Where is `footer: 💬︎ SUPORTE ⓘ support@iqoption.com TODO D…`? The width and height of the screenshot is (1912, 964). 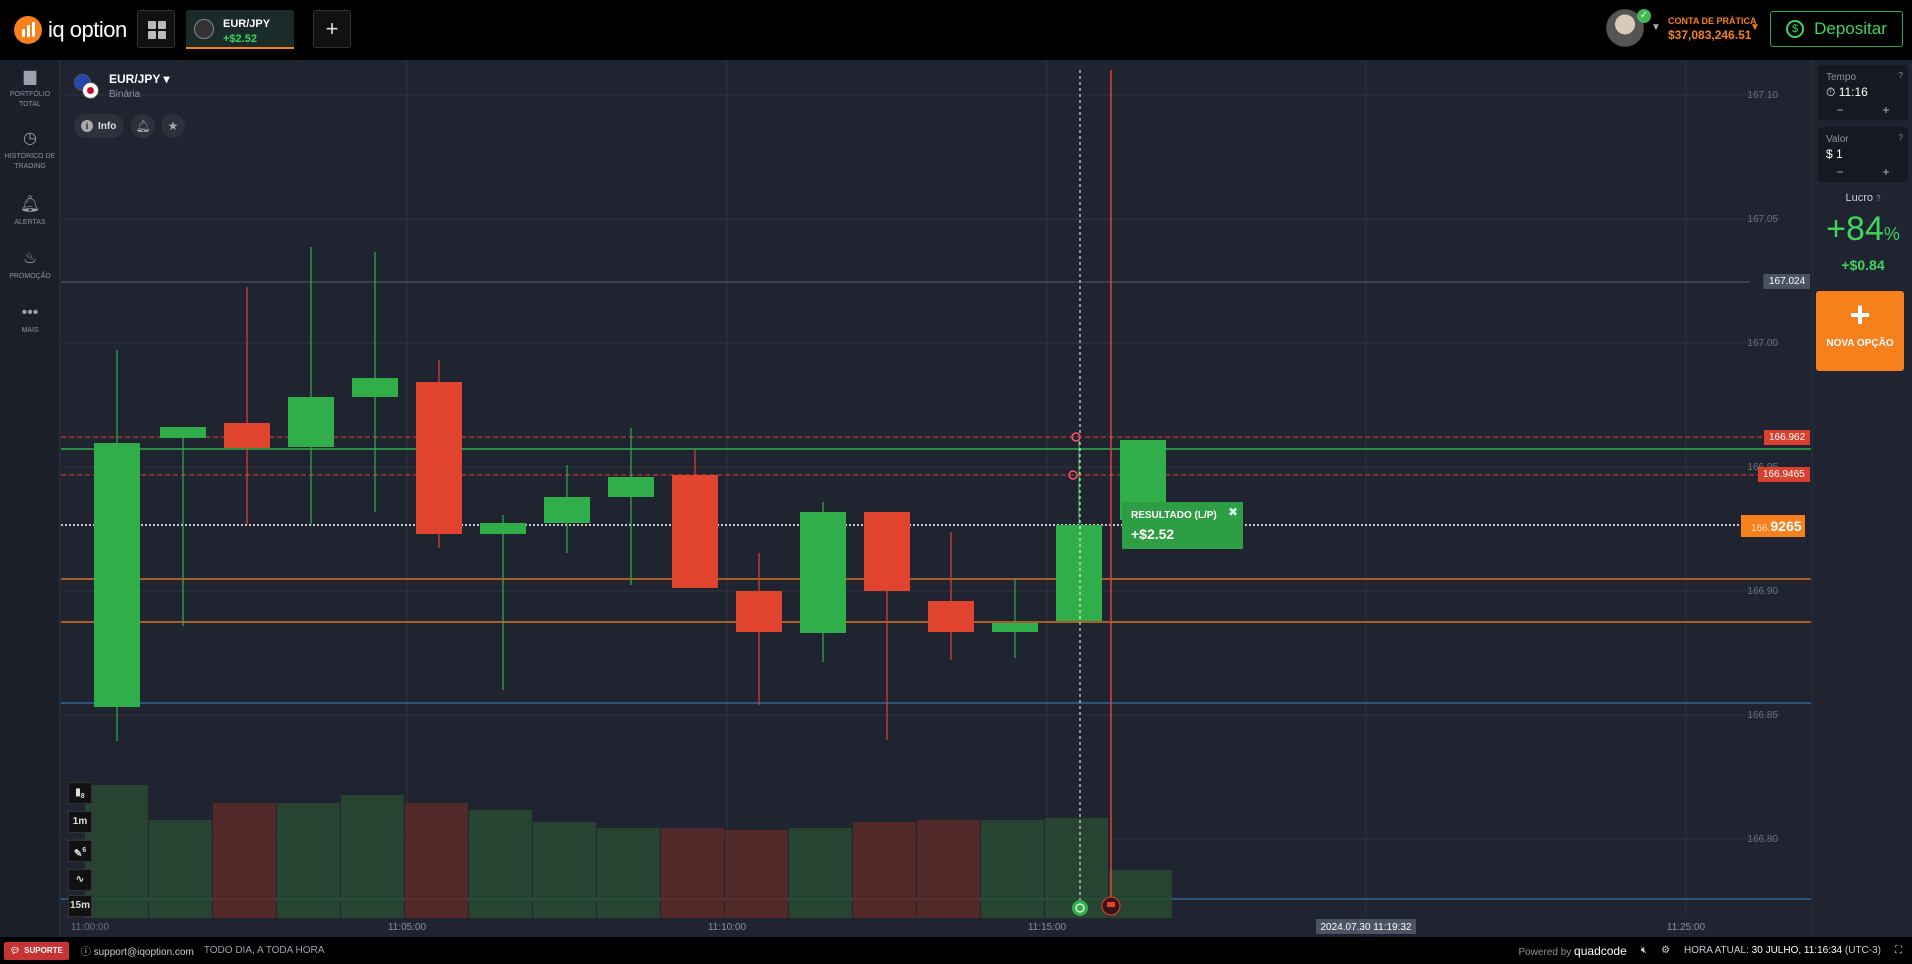
footer: 💬︎ SUPORTE ⓘ support@iqoption.com TODO D… is located at coordinates (956, 950).